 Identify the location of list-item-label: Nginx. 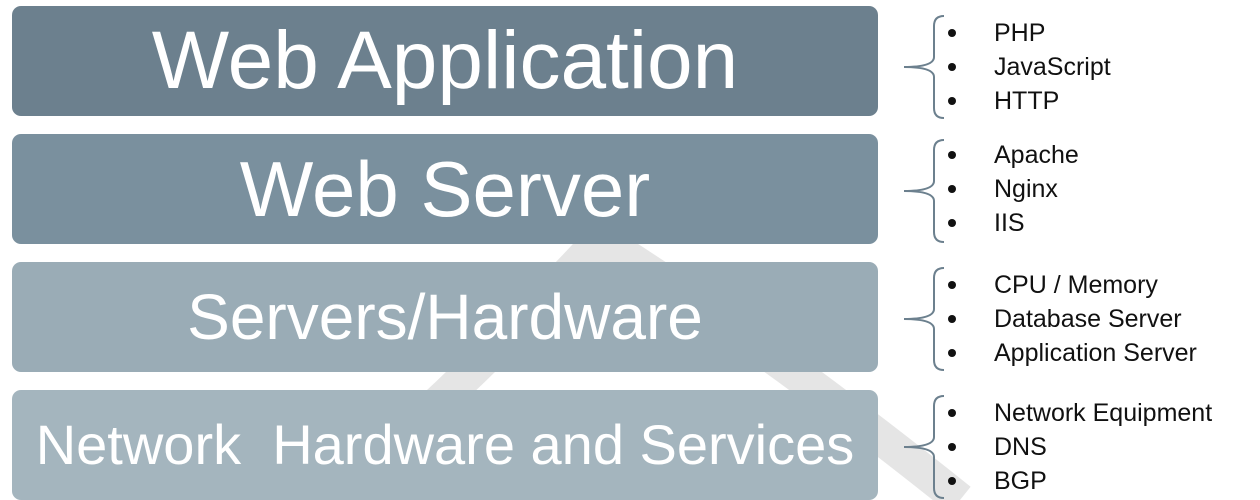
(1026, 189).